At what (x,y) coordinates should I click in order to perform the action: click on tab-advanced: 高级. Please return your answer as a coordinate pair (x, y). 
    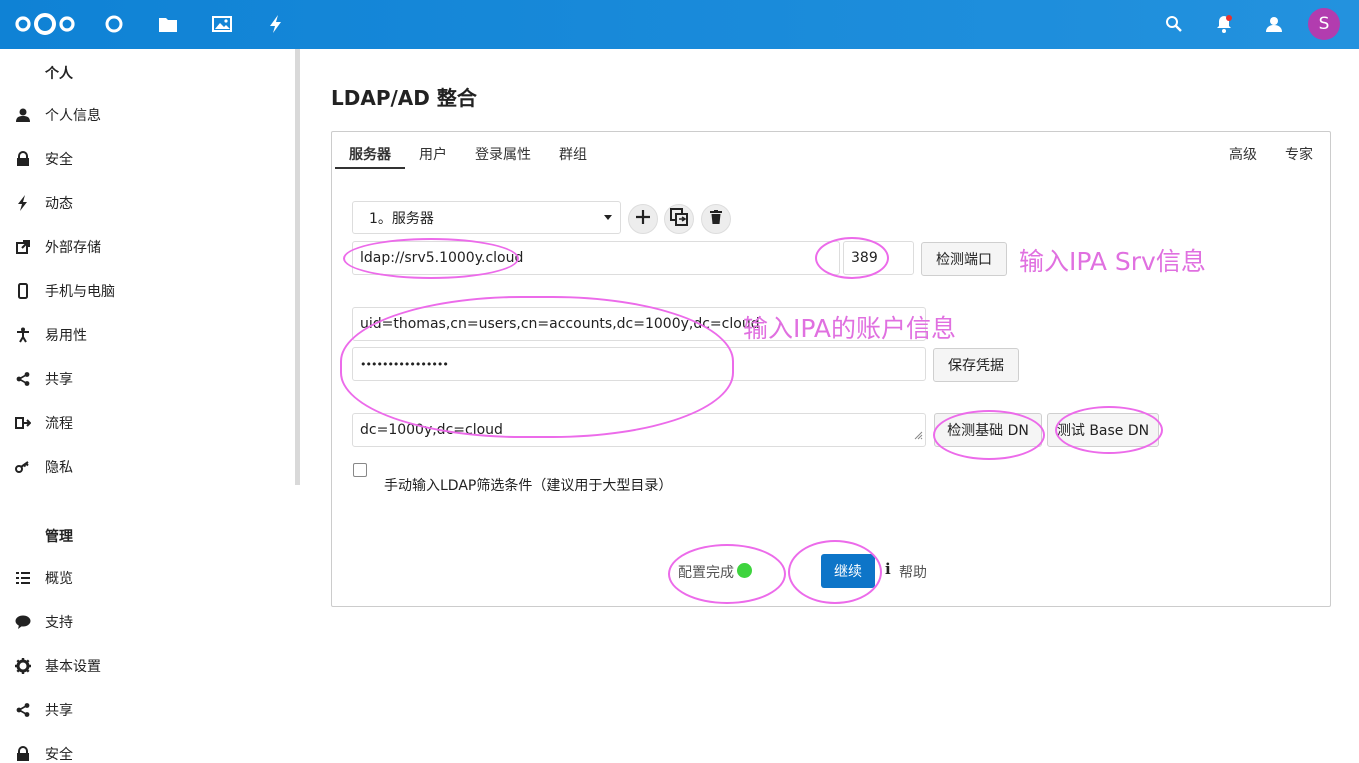
    Looking at the image, I should click on (1243, 154).